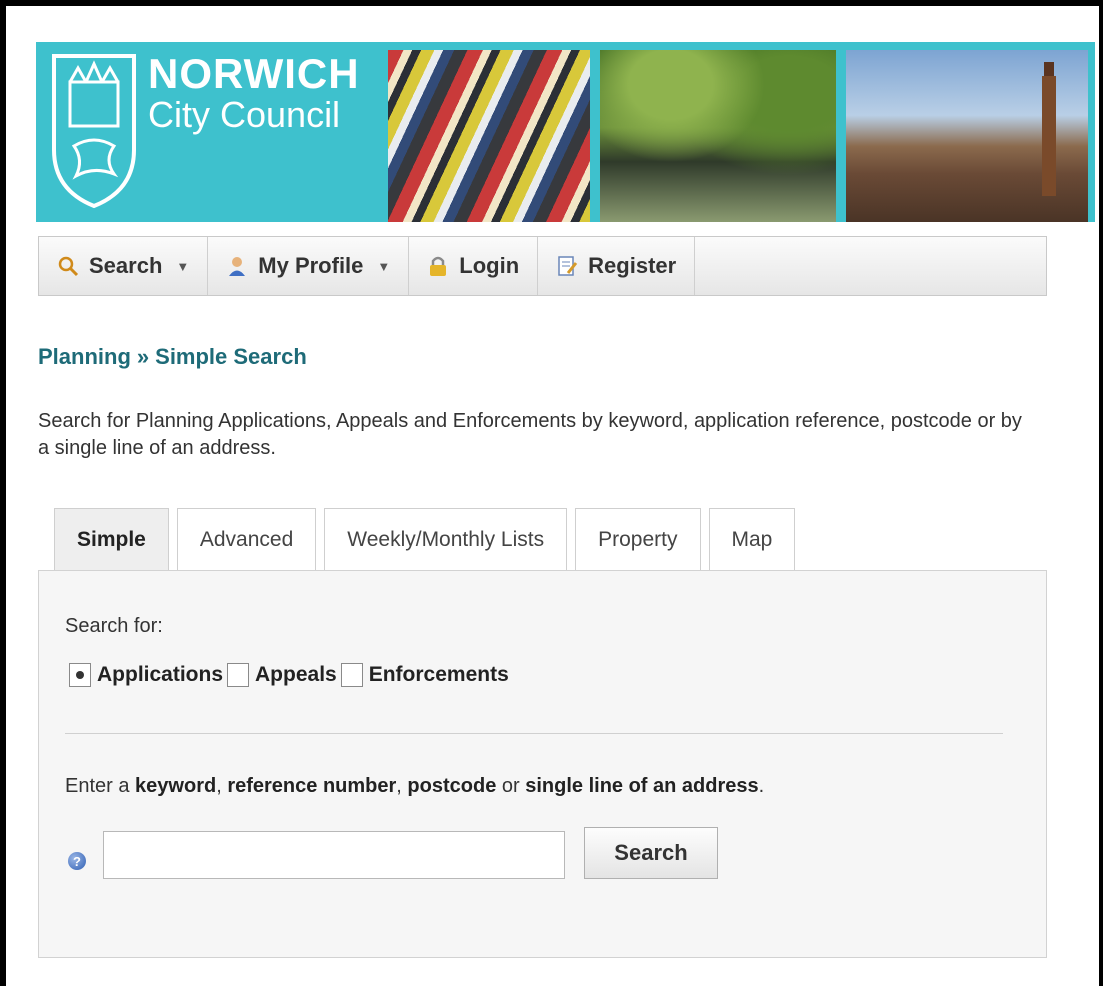  Describe the element at coordinates (238, 675) in the screenshot. I see `radio-appeals` at that location.